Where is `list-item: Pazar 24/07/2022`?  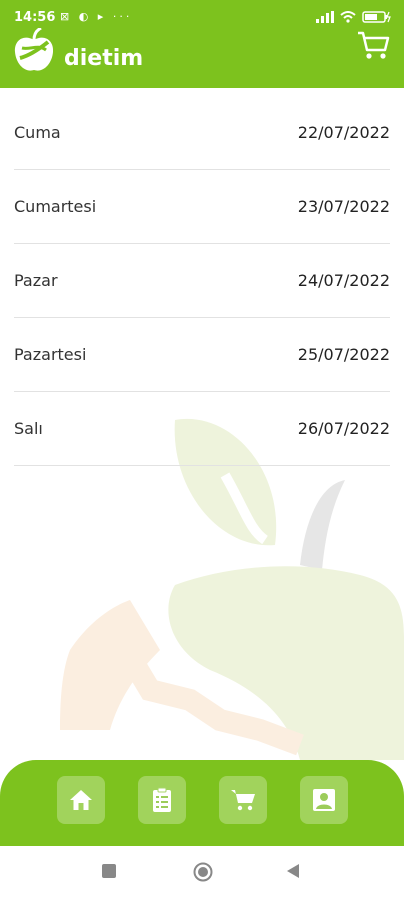
list-item: Pazar 24/07/2022 is located at coordinates (202, 281).